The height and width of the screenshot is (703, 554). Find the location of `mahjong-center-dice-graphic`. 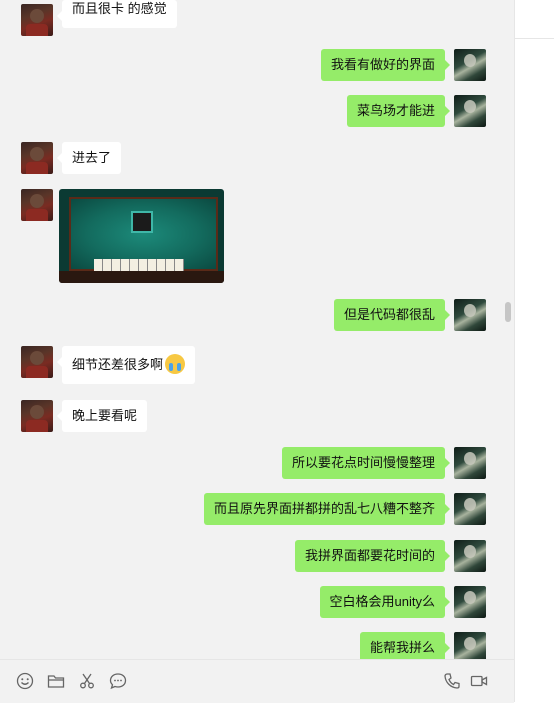

mahjong-center-dice-graphic is located at coordinates (142, 222).